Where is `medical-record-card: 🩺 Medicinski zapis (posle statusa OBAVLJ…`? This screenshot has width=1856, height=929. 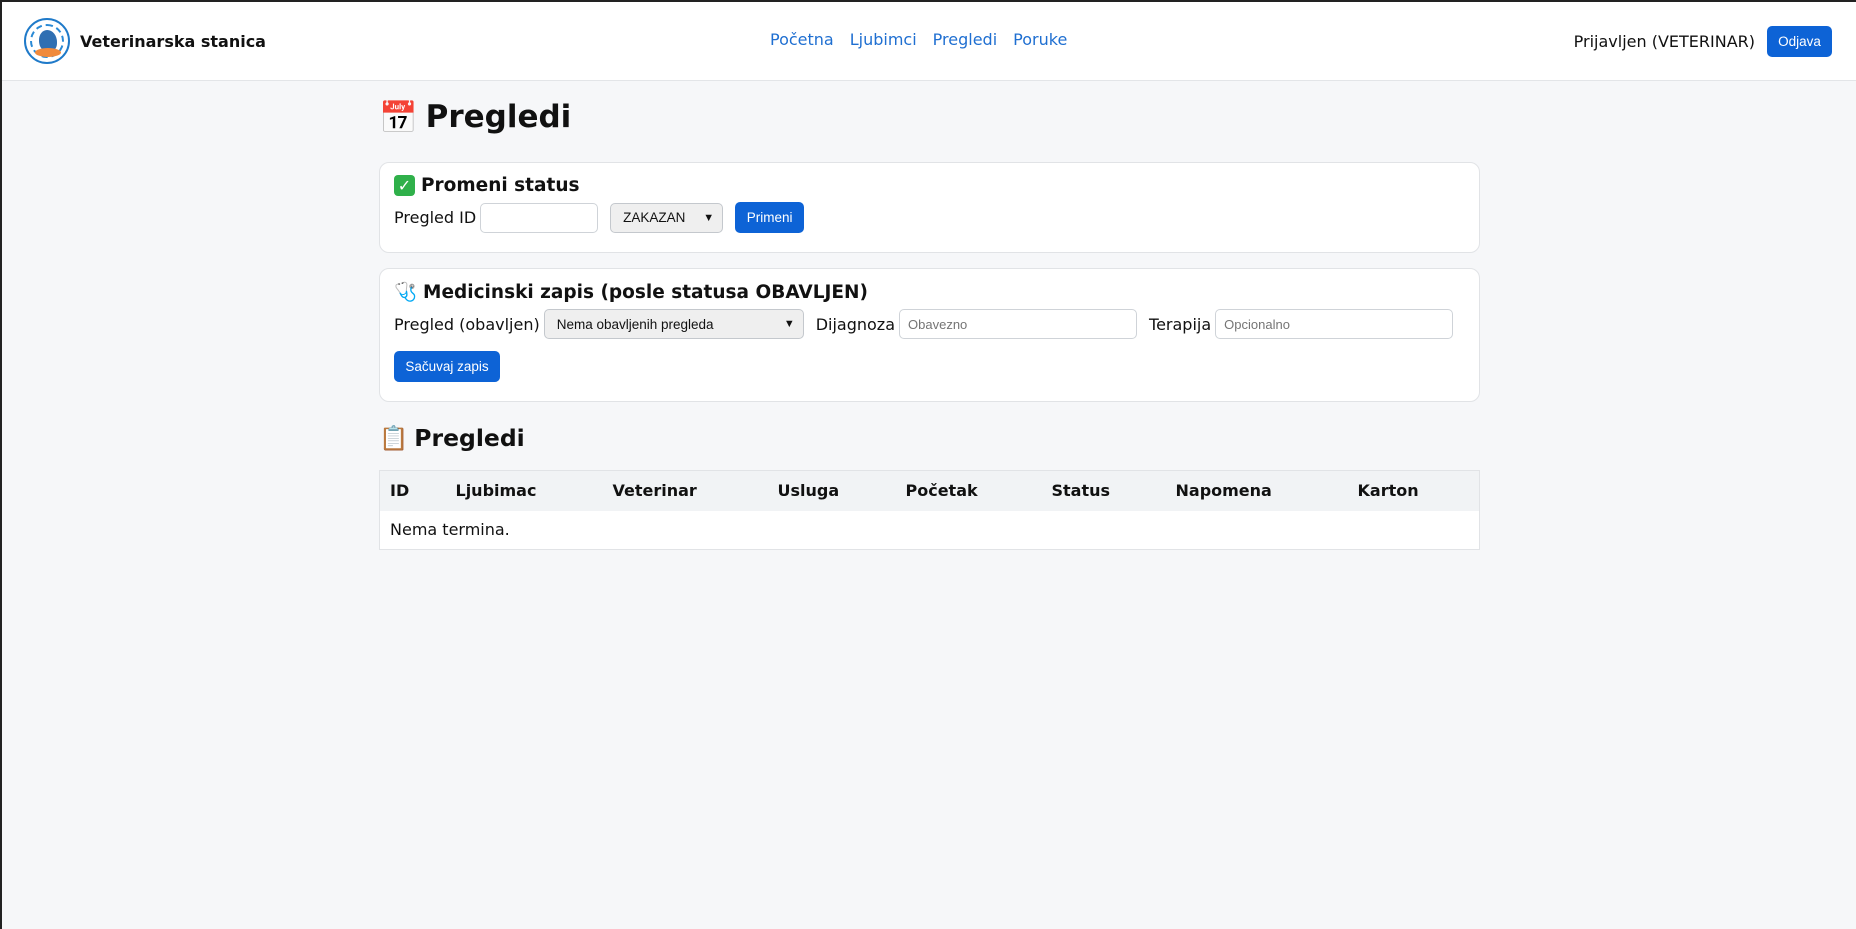 medical-record-card: 🩺 Medicinski zapis (posle statusa OBAVLJ… is located at coordinates (929, 335).